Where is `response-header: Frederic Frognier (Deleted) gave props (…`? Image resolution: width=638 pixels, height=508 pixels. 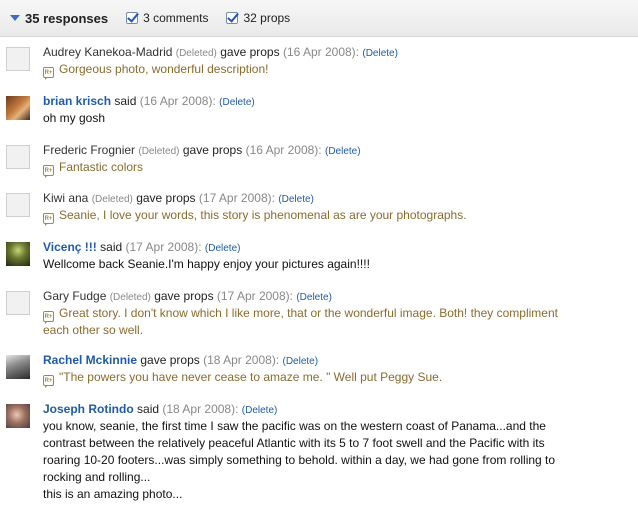 response-header: Frederic Frognier (Deleted) gave props (… is located at coordinates (202, 150).